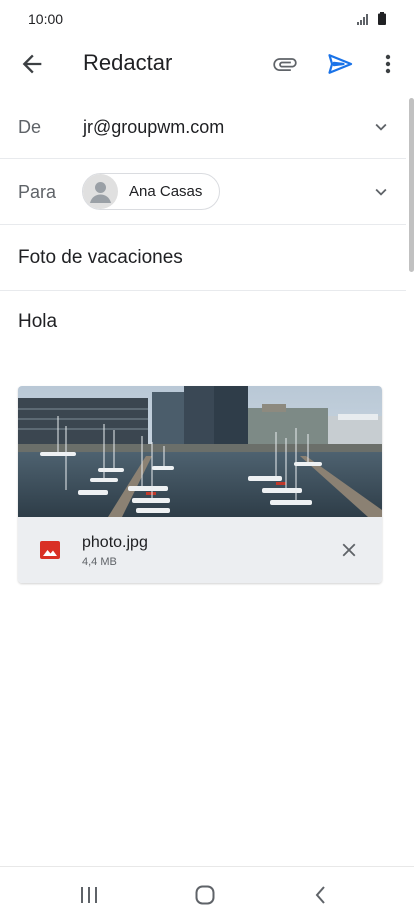 This screenshot has height=920, width=414. I want to click on to-row: Para Ana Casas, so click(203, 192).